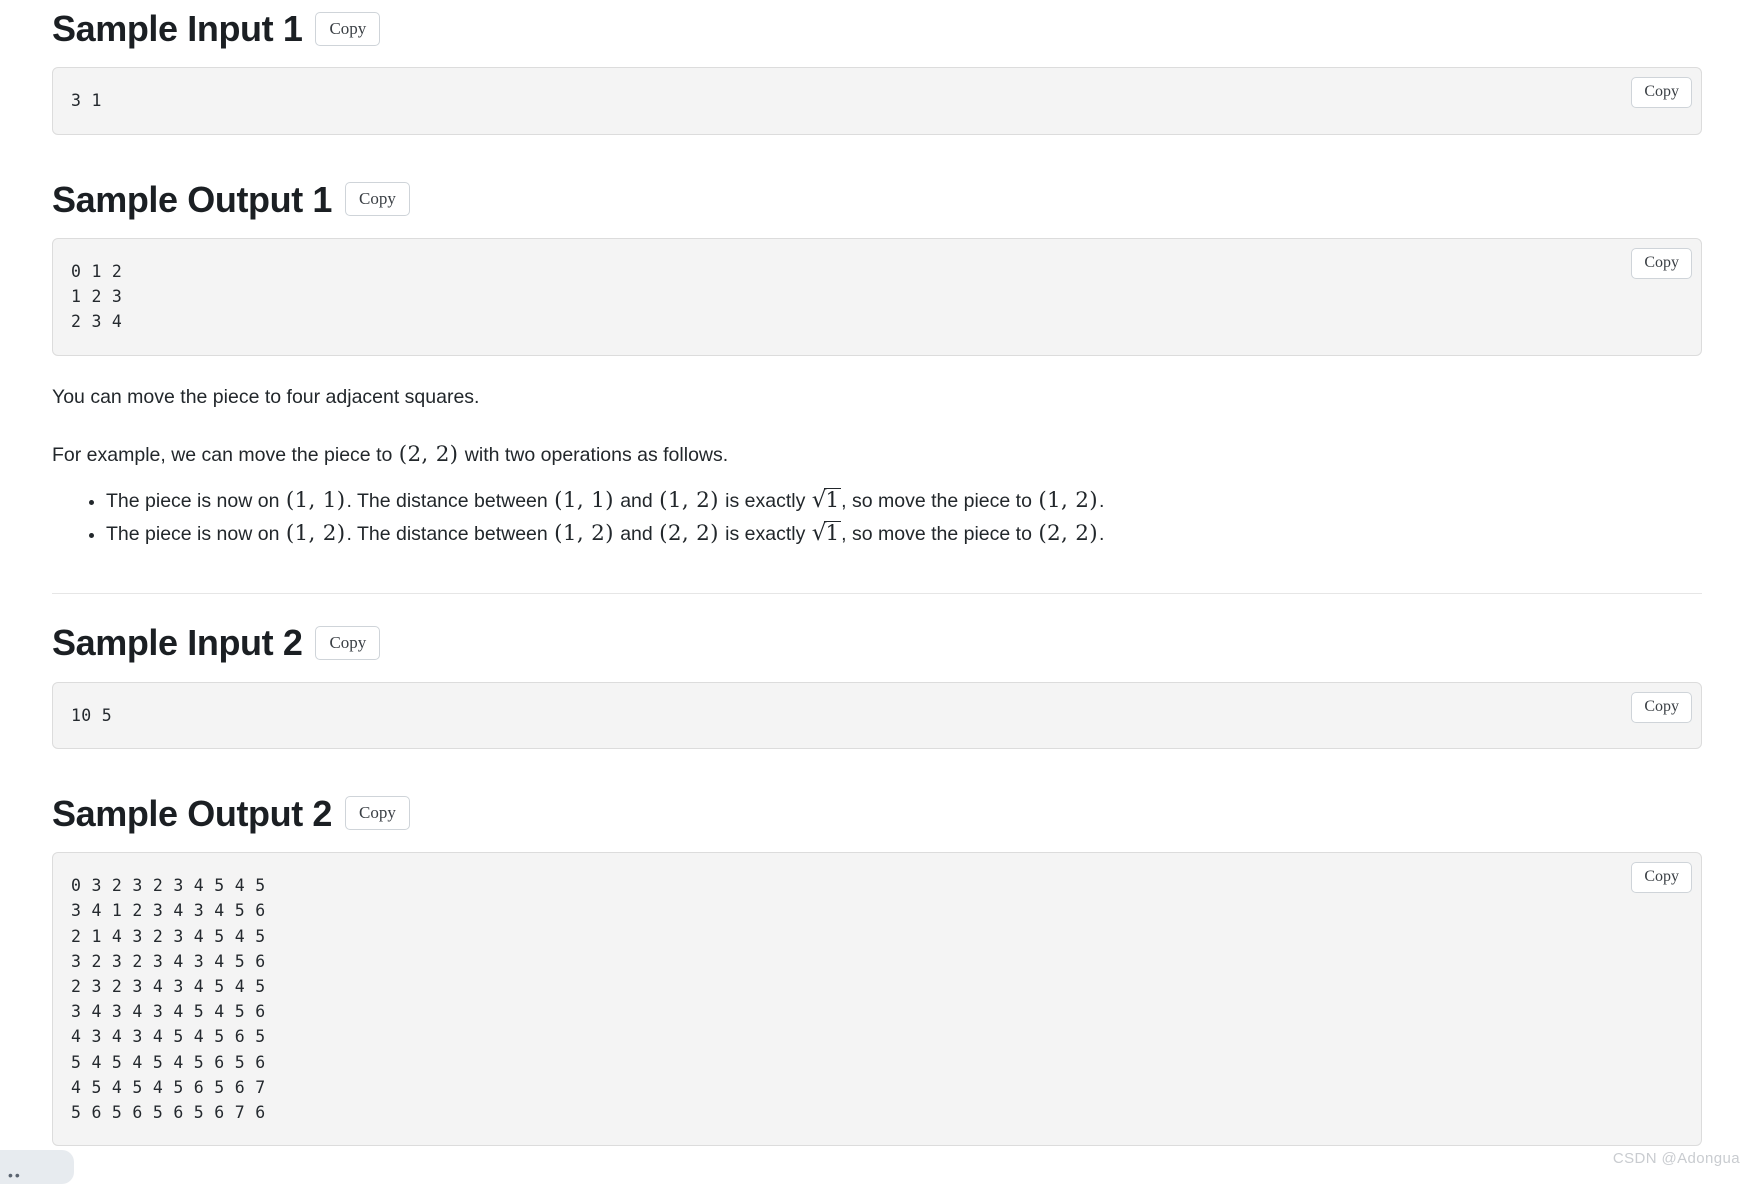 This screenshot has width=1754, height=1184. What do you see at coordinates (877, 296) in the screenshot?
I see `code-block-sample-output-1: Copy 0 1 2 1 2 3 2 3 4` at bounding box center [877, 296].